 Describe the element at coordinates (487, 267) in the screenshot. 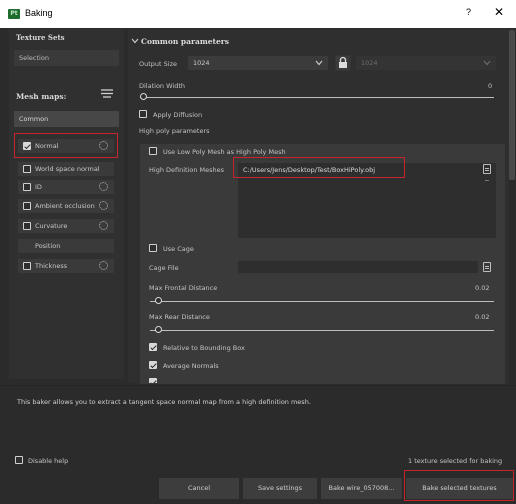

I see `cage-file-browse-icon` at that location.